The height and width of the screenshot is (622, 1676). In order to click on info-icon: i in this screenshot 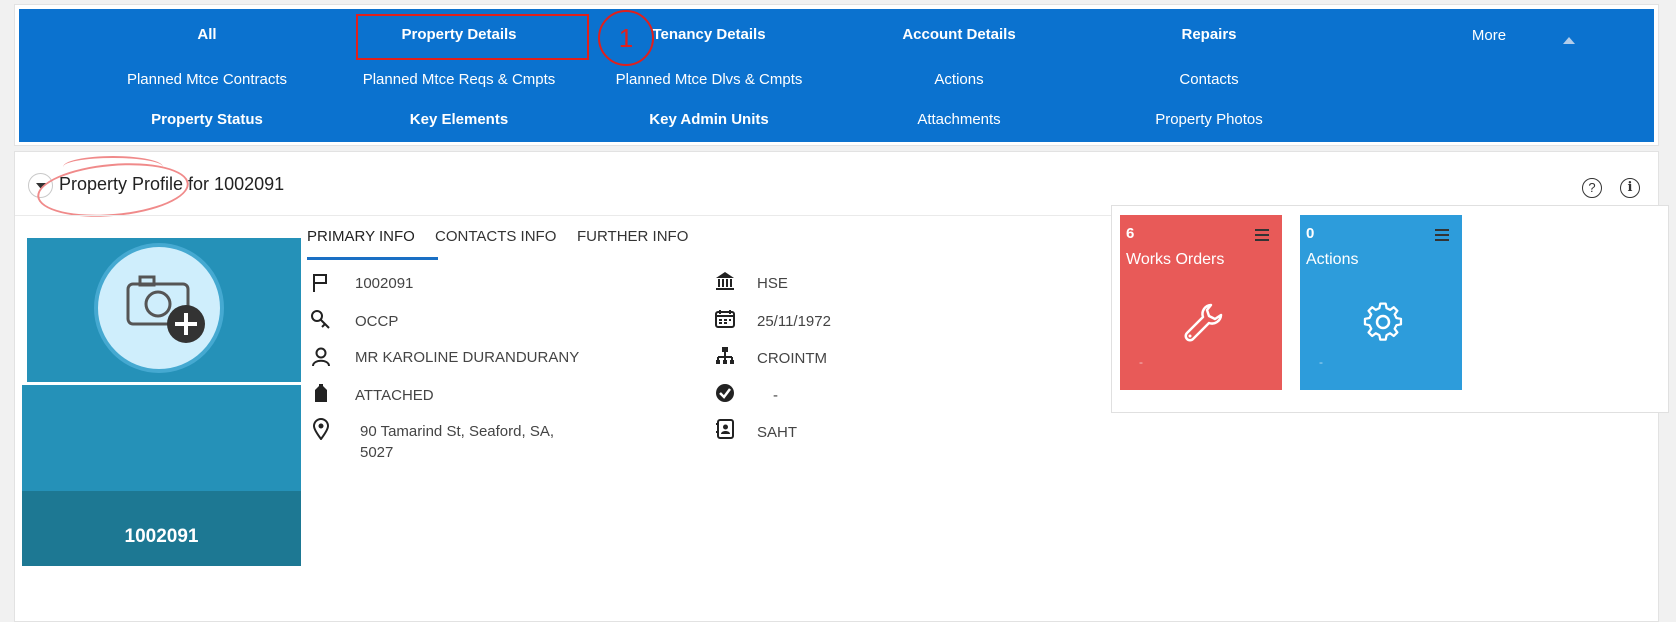, I will do `click(1630, 188)`.